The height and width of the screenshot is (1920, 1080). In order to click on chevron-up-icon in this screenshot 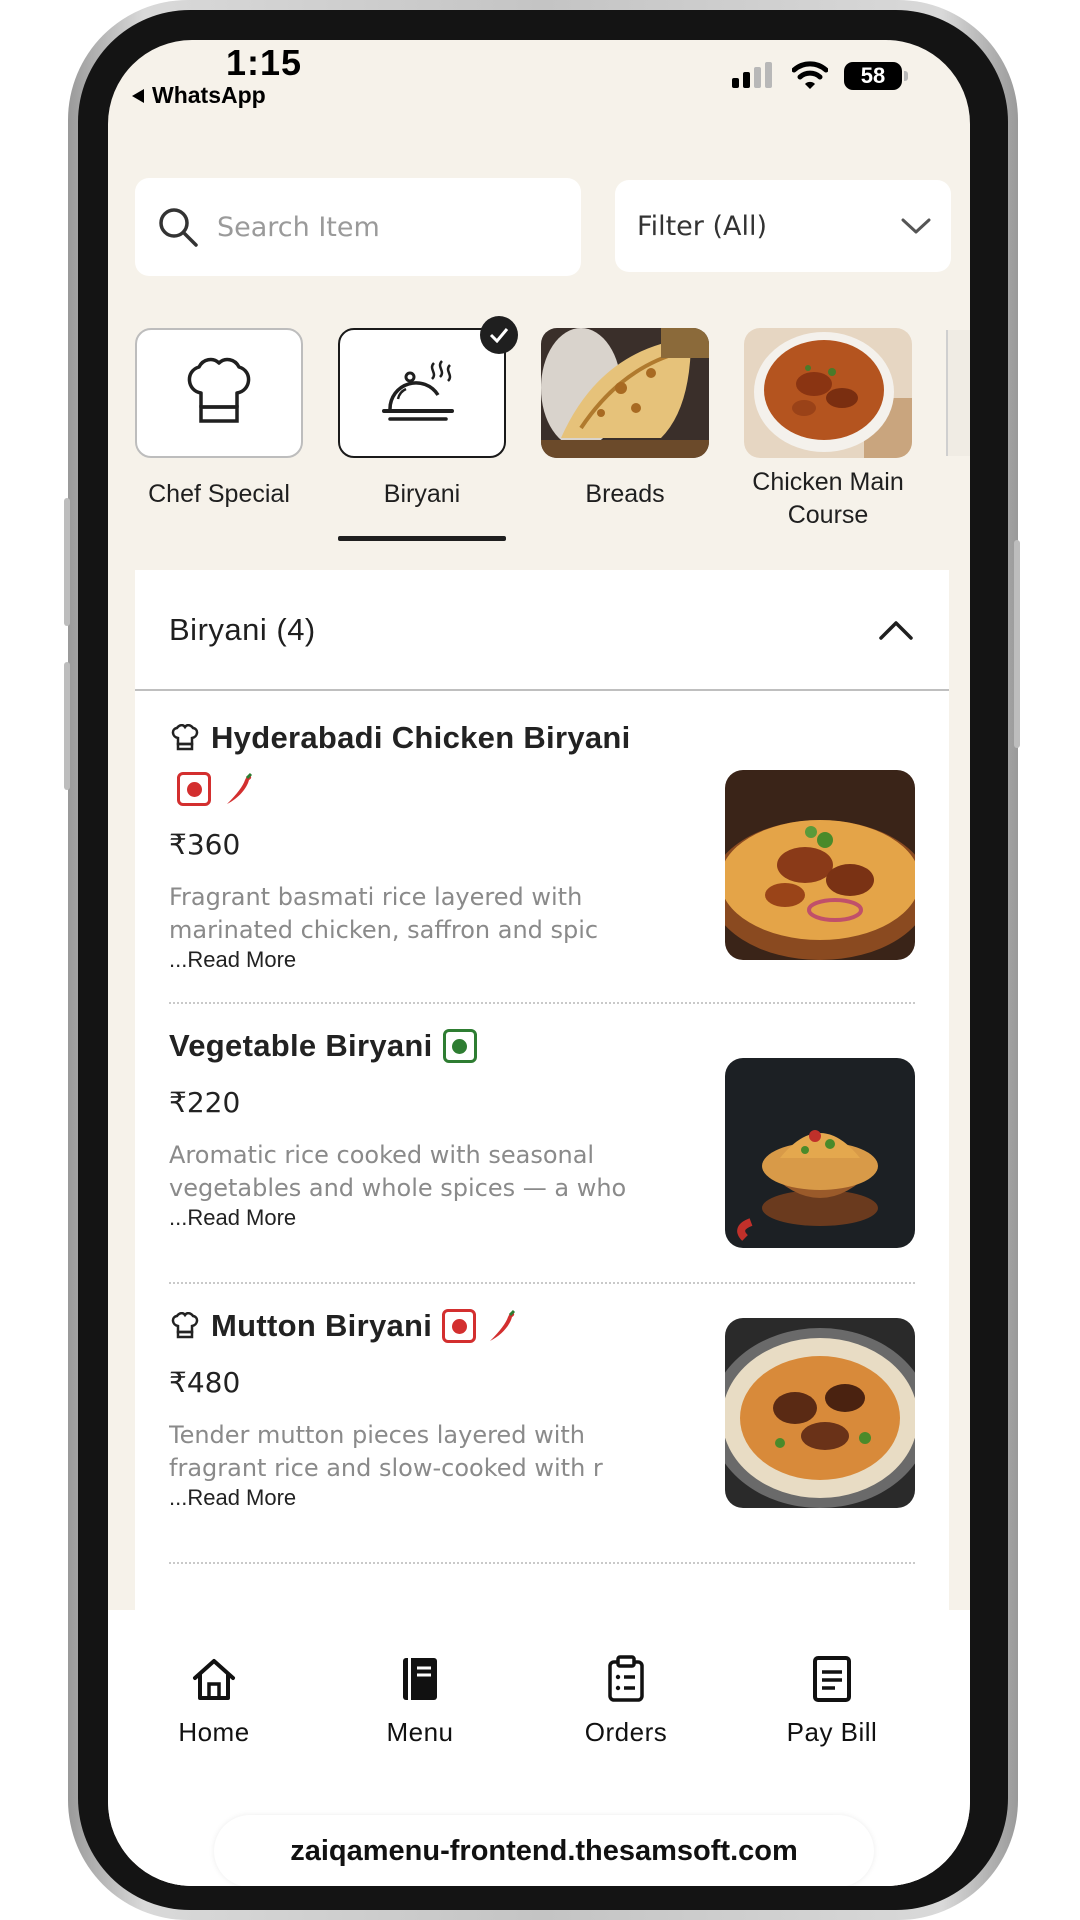, I will do `click(896, 630)`.